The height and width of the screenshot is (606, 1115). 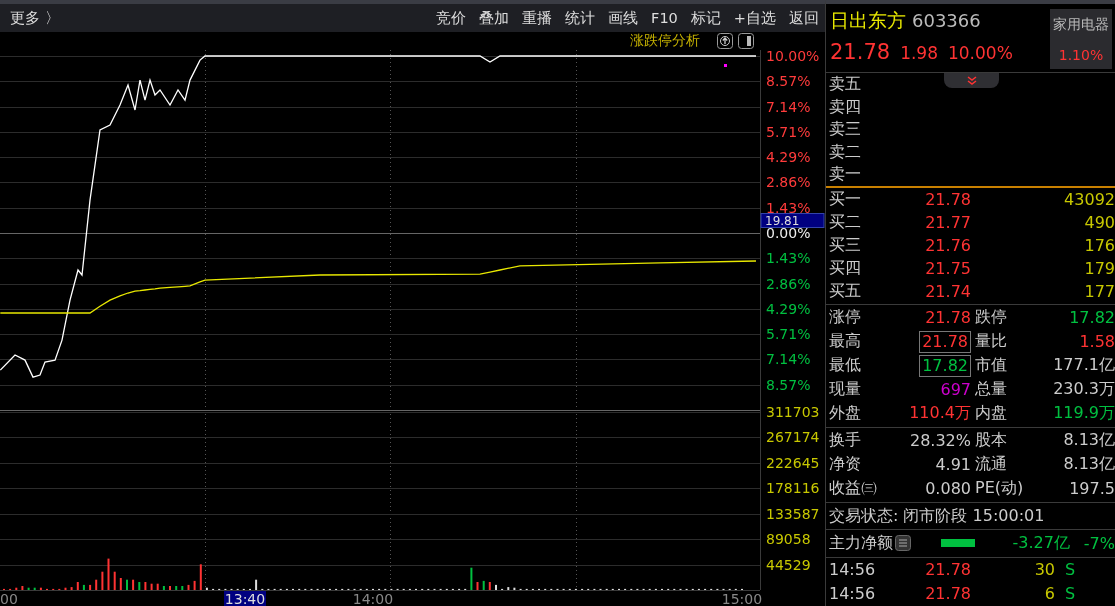 What do you see at coordinates (845, 342) in the screenshot?
I see `stat-label: 最高` at bounding box center [845, 342].